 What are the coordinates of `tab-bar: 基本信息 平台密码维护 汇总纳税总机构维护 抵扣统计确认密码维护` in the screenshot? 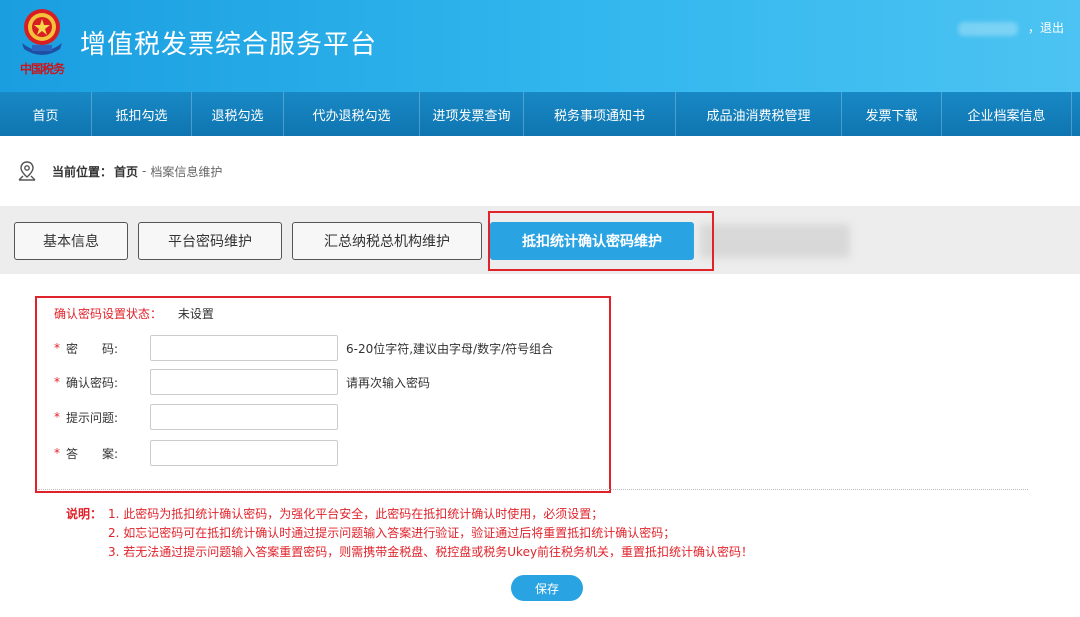 It's located at (540, 240).